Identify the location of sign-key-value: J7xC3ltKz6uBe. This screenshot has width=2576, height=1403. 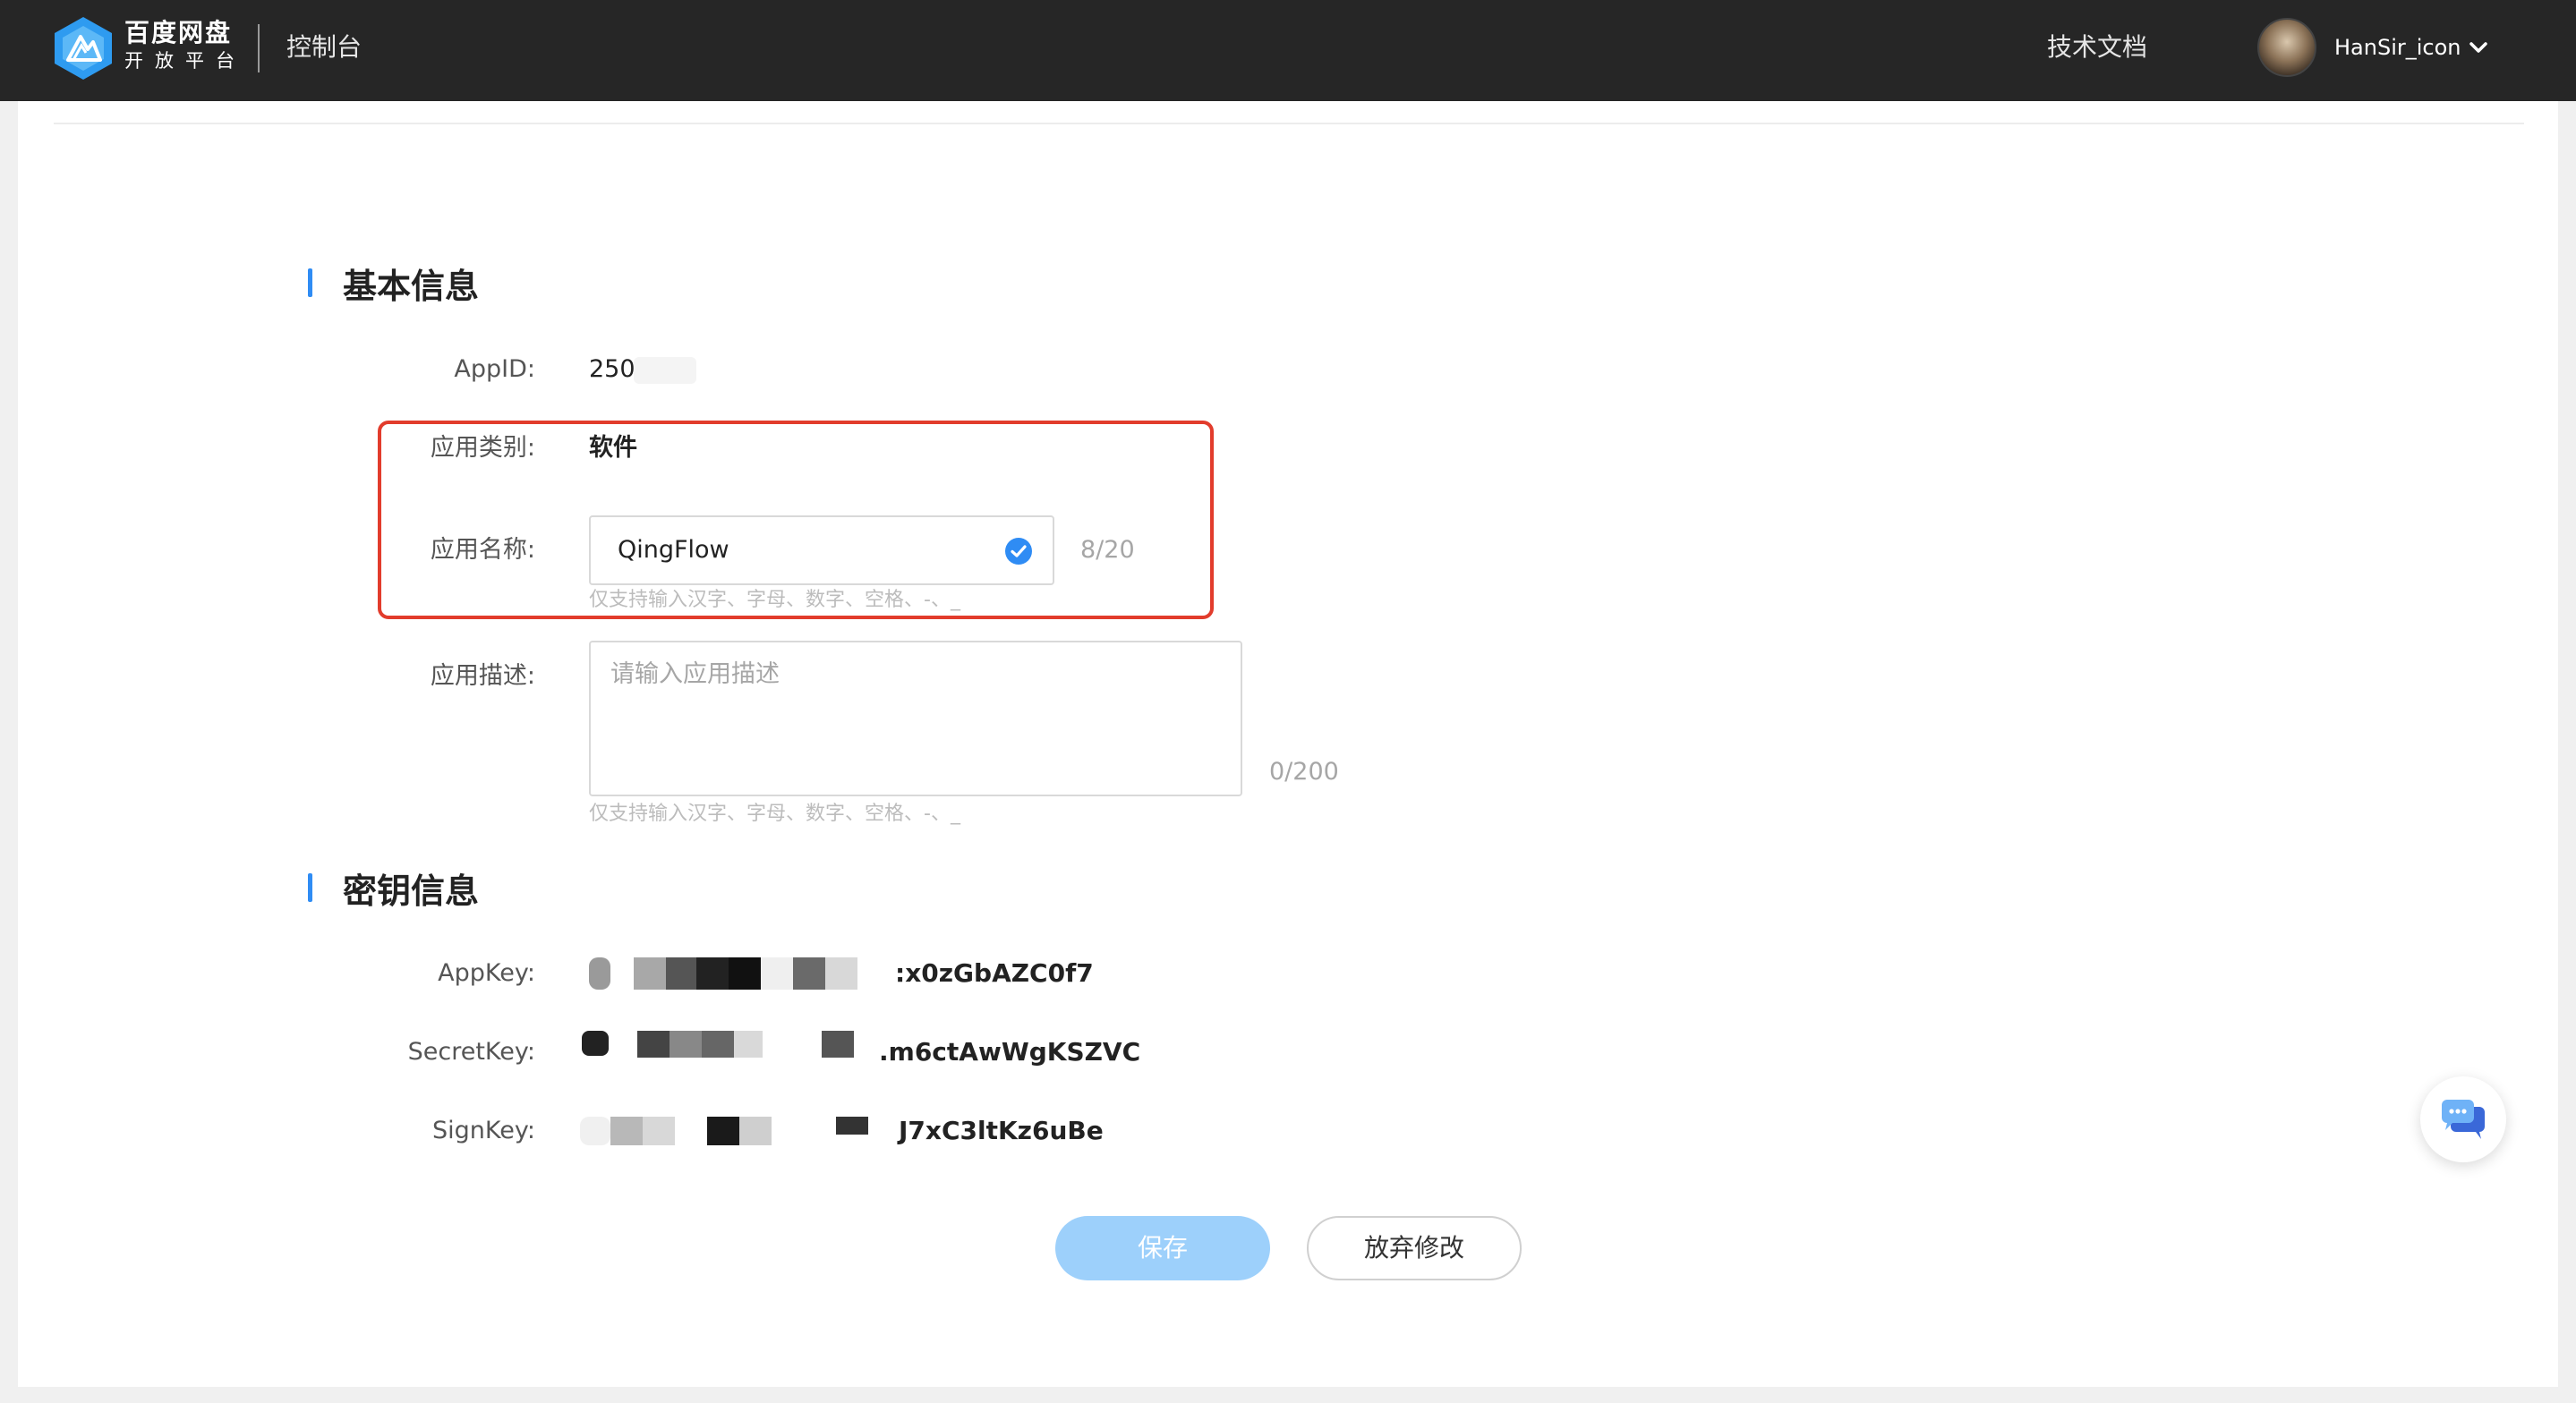
(893, 1131).